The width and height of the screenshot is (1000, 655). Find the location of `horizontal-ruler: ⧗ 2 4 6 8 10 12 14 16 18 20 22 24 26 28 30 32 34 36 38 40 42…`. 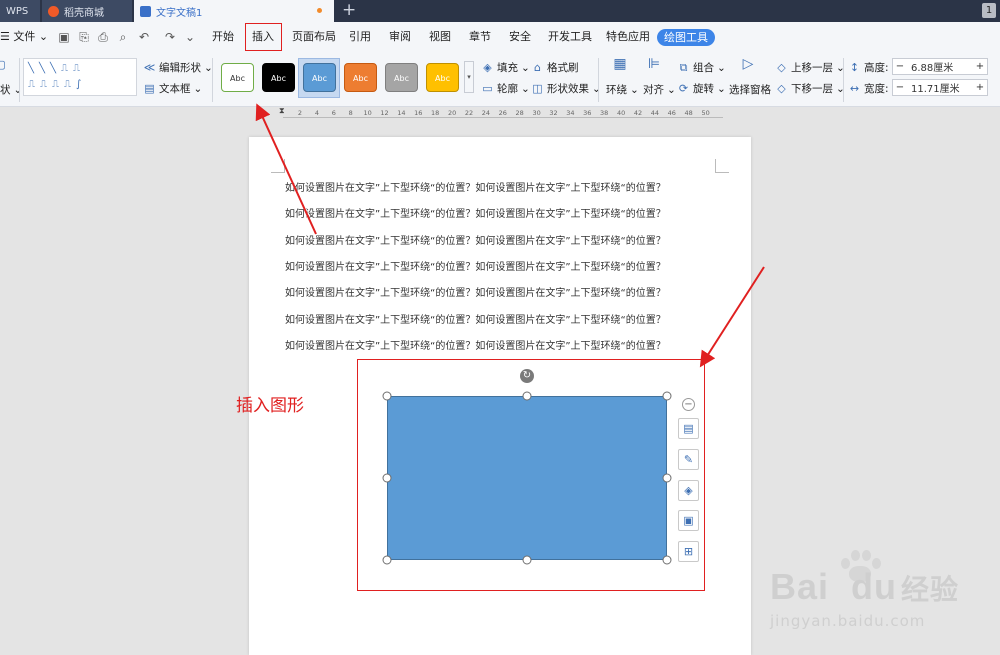

horizontal-ruler: ⧗ 2 4 6 8 10 12 14 16 18 20 22 24 26 28 30 32 34 36 38 40 42… is located at coordinates (501, 113).